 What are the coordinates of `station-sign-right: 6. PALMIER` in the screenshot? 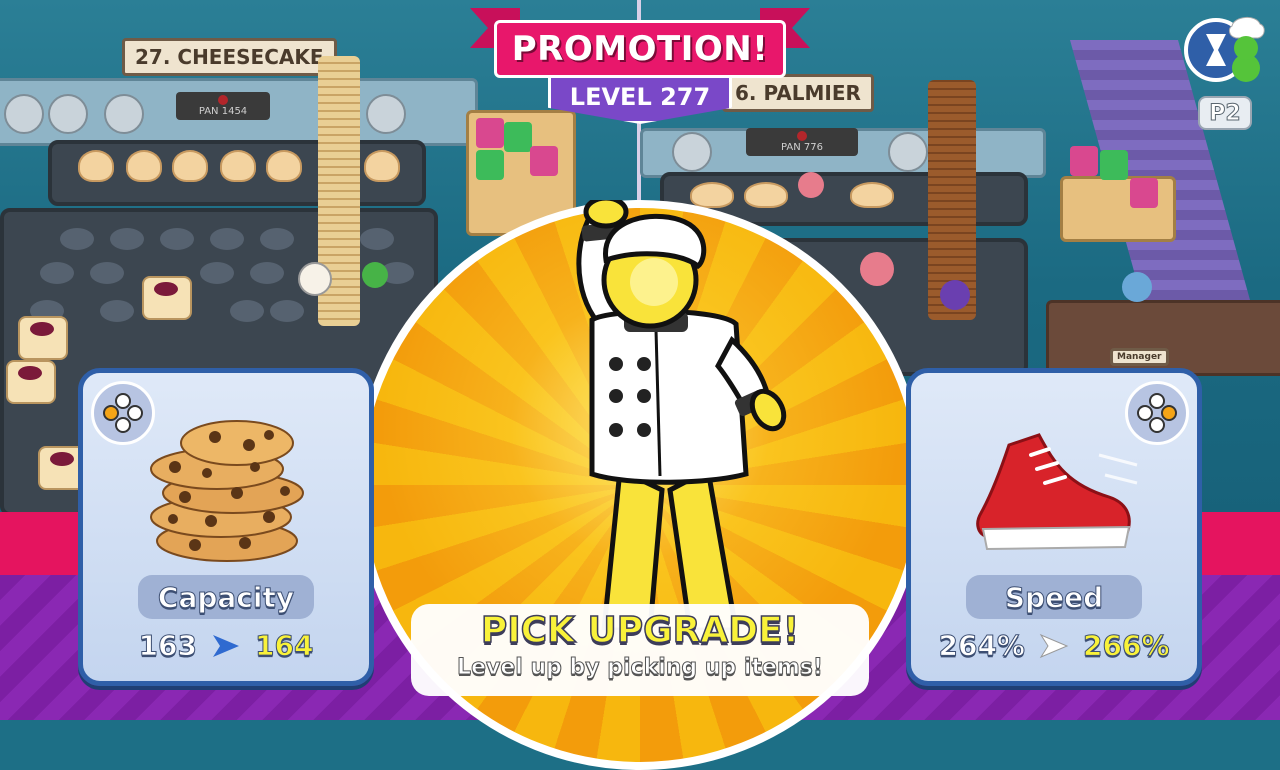 It's located at (798, 93).